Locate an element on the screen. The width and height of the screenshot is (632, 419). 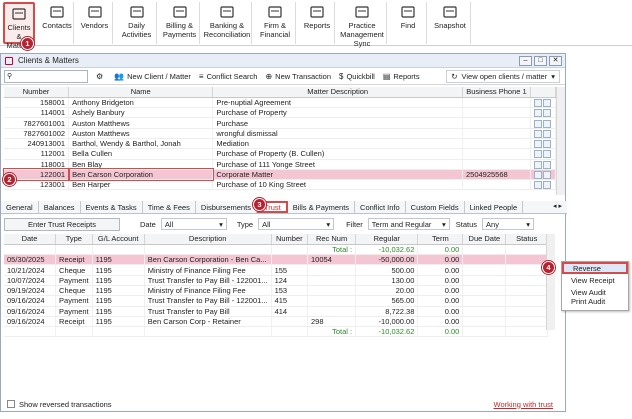
type-dropdown: All ▾ is located at coordinates (296, 224).